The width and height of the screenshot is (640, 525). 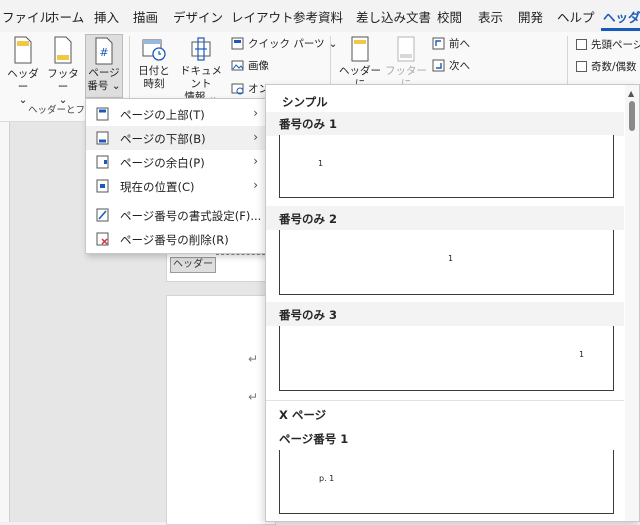 I want to click on gallery-category-x-page: X ページ, so click(x=303, y=415).